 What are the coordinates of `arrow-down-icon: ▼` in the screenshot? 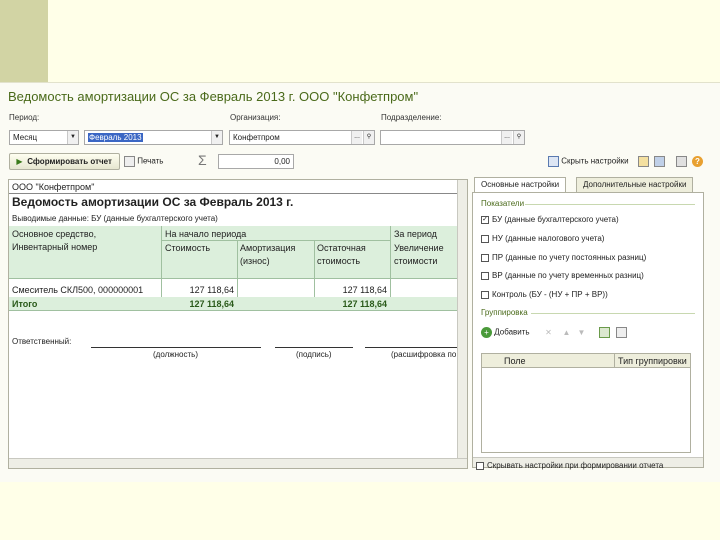 It's located at (581, 332).